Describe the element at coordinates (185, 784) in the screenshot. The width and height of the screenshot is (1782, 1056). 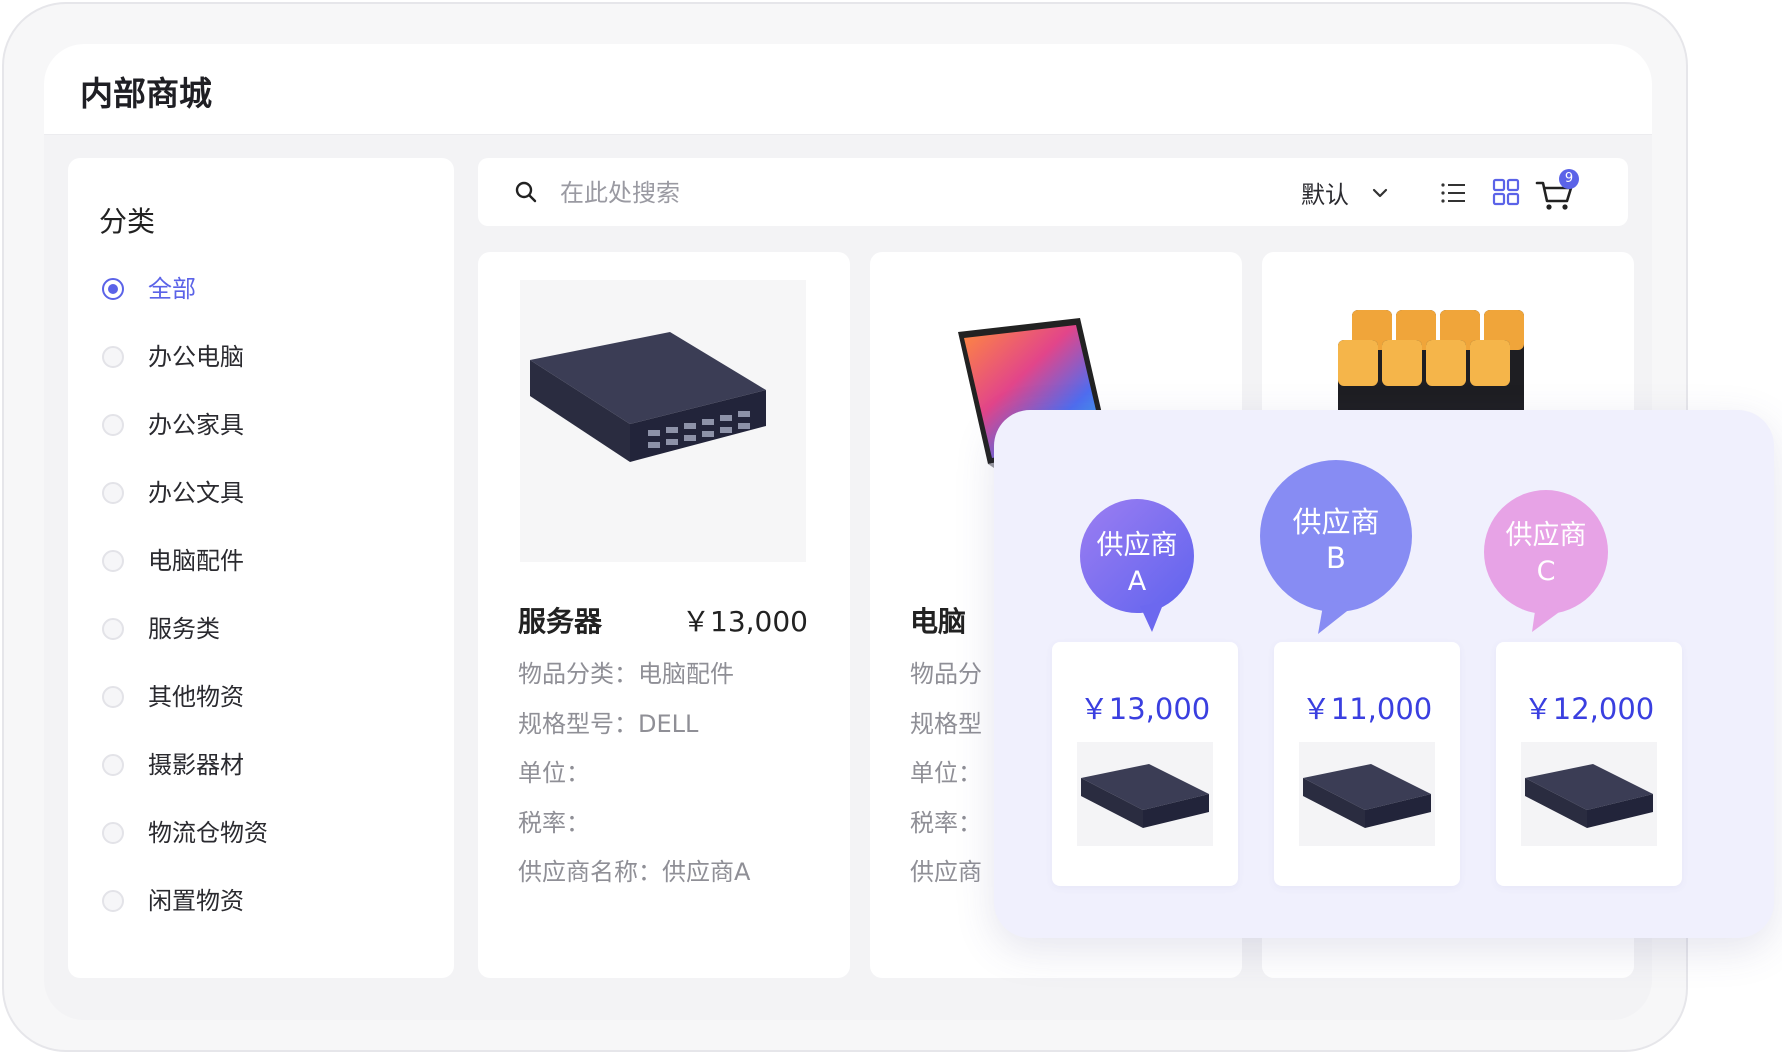
I see `category-item-photography: 摄影器材` at that location.